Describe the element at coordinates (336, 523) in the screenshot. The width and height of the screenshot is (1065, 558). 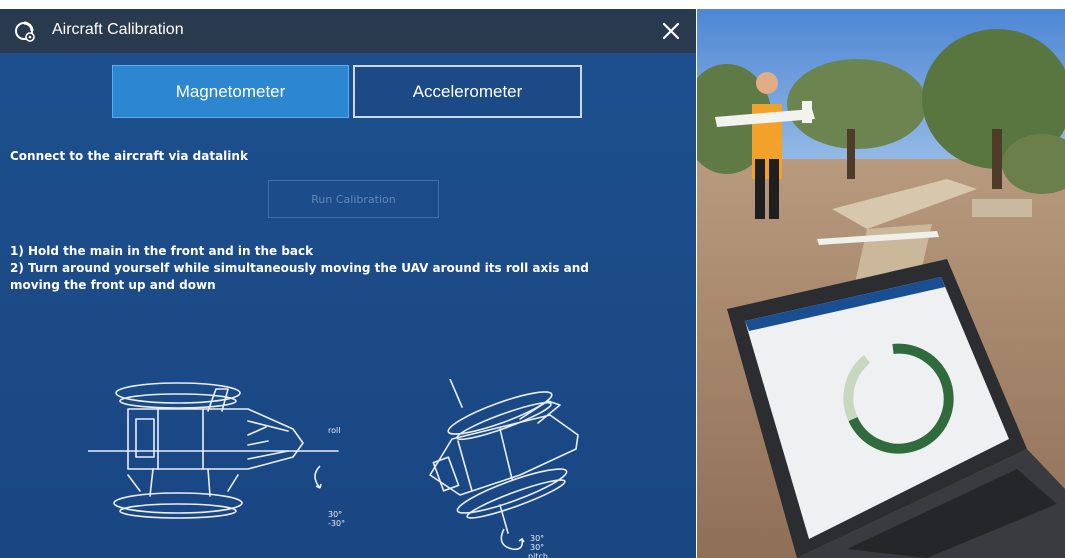
I see `roll-range-lower: -30°` at that location.